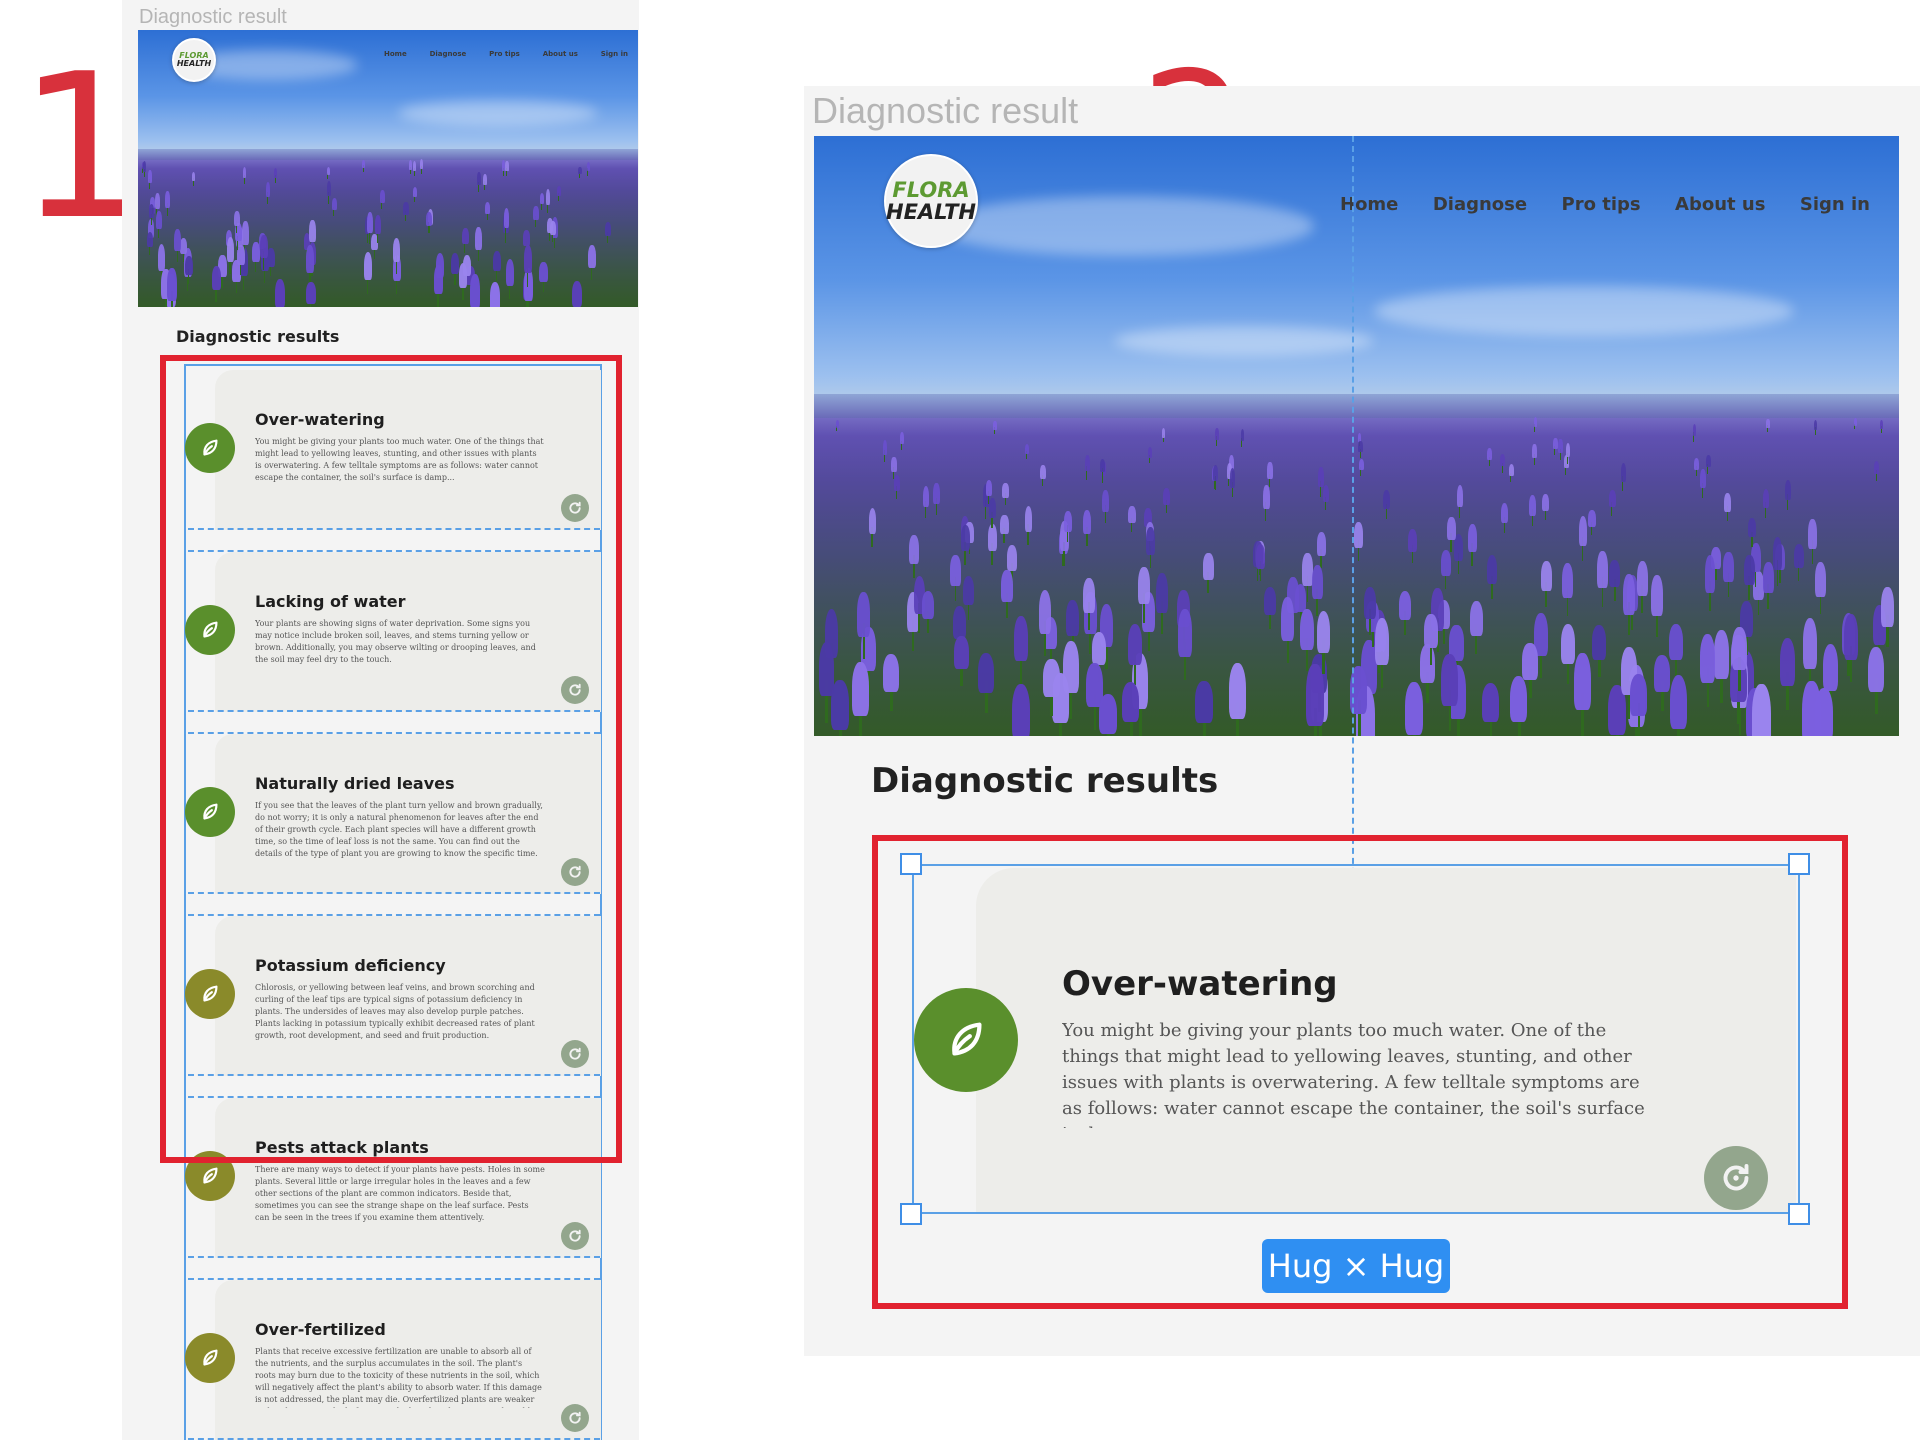 The width and height of the screenshot is (1920, 1440). What do you see at coordinates (258, 336) in the screenshot?
I see `section-title: Diagnostic results` at bounding box center [258, 336].